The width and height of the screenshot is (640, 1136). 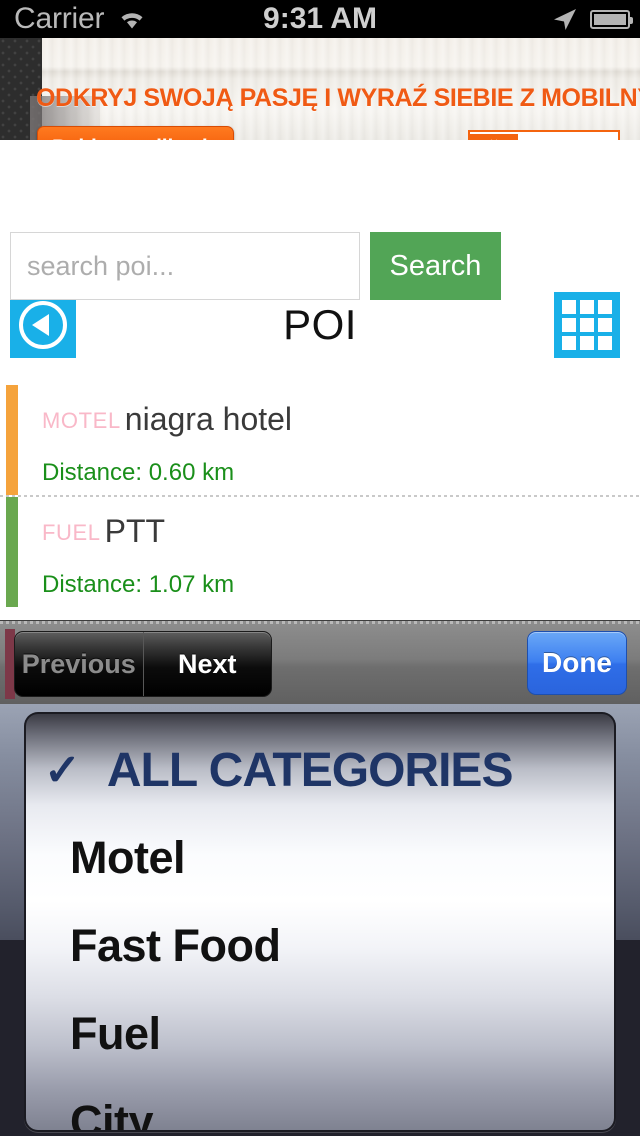 I want to click on checkmark-icon: ✓, so click(x=62, y=770).